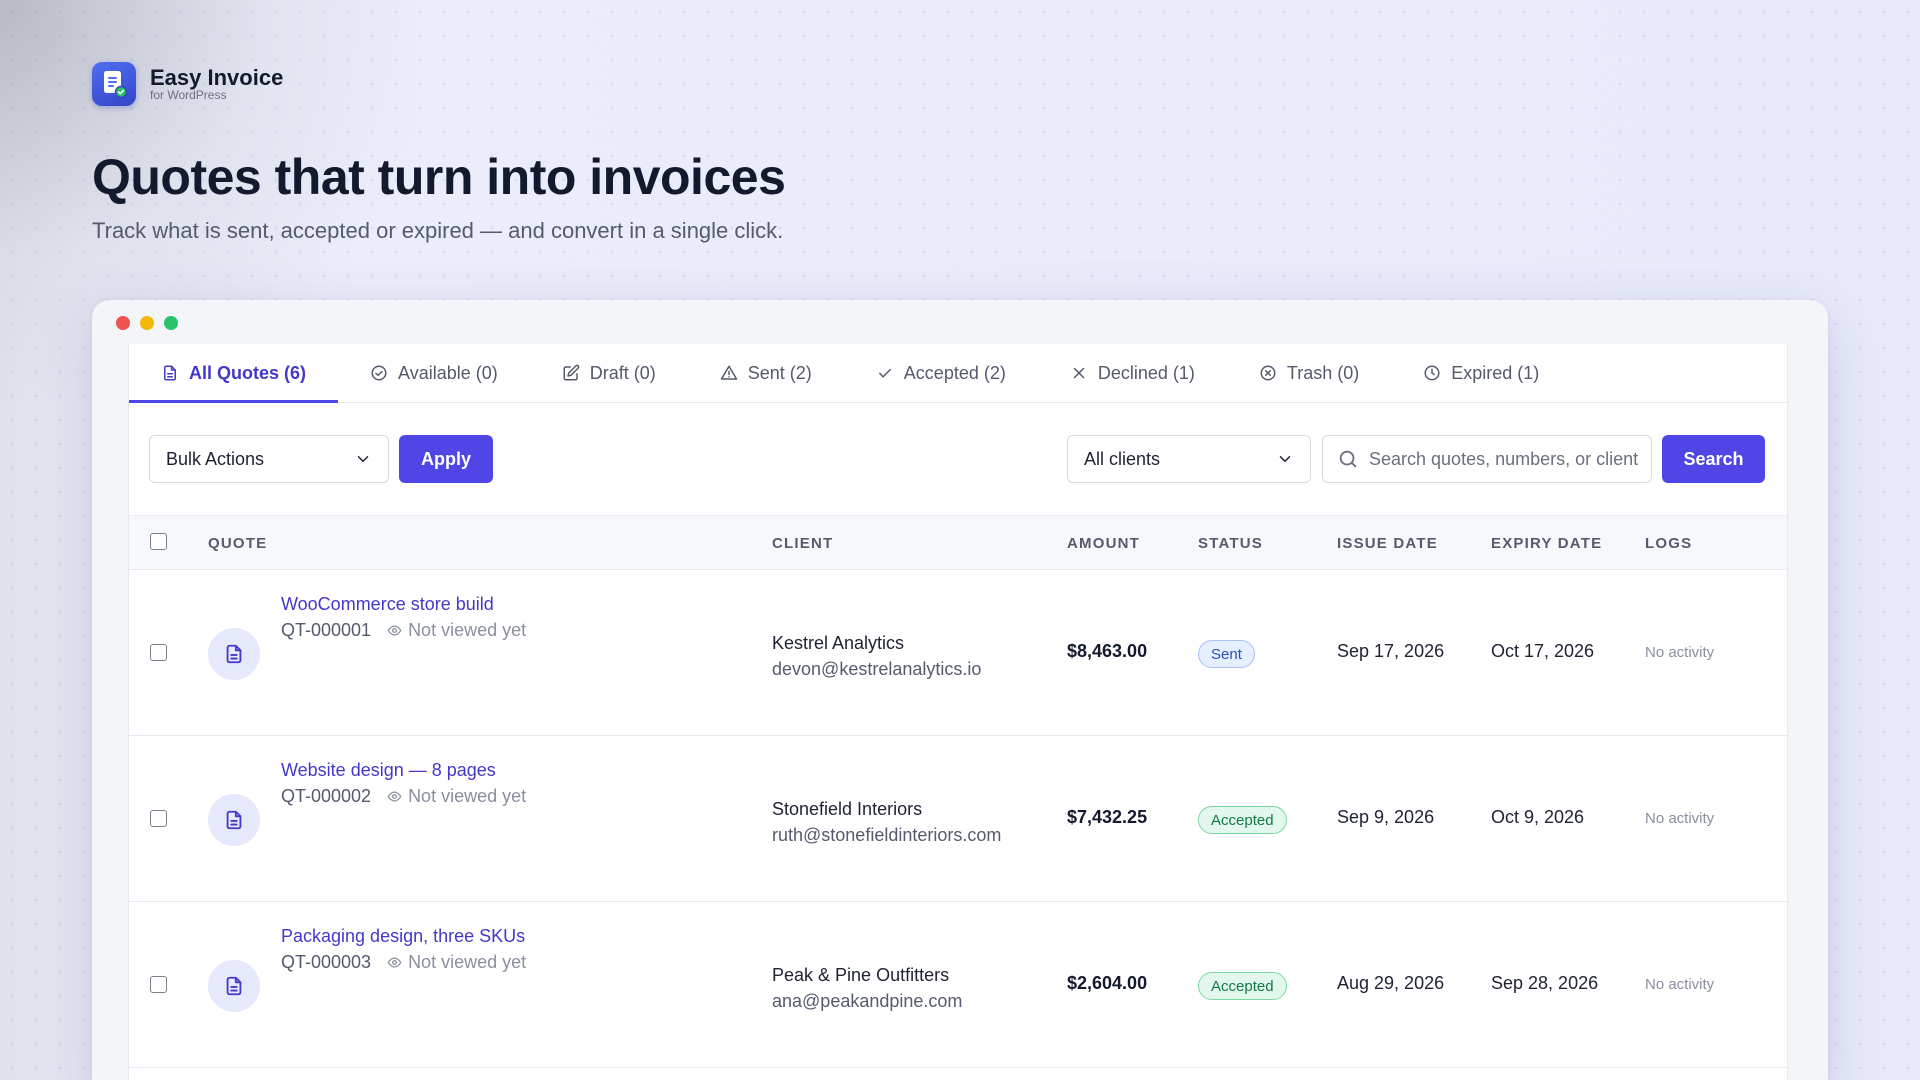 Image resolution: width=1920 pixels, height=1080 pixels. I want to click on issue-date: Sep 9, 2026, so click(1386, 817).